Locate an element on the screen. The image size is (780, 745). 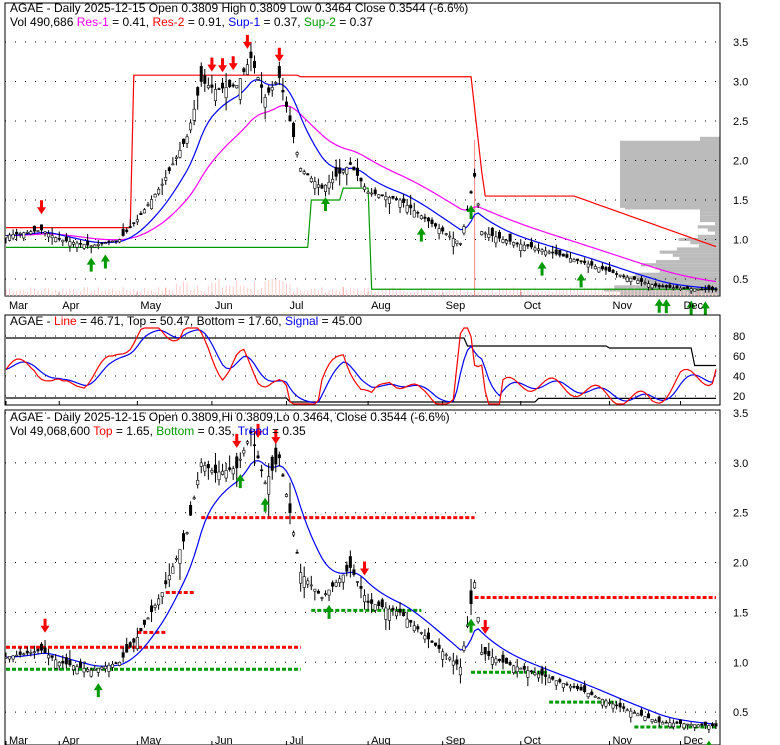
signal-value: = 45.00 is located at coordinates (340, 321).